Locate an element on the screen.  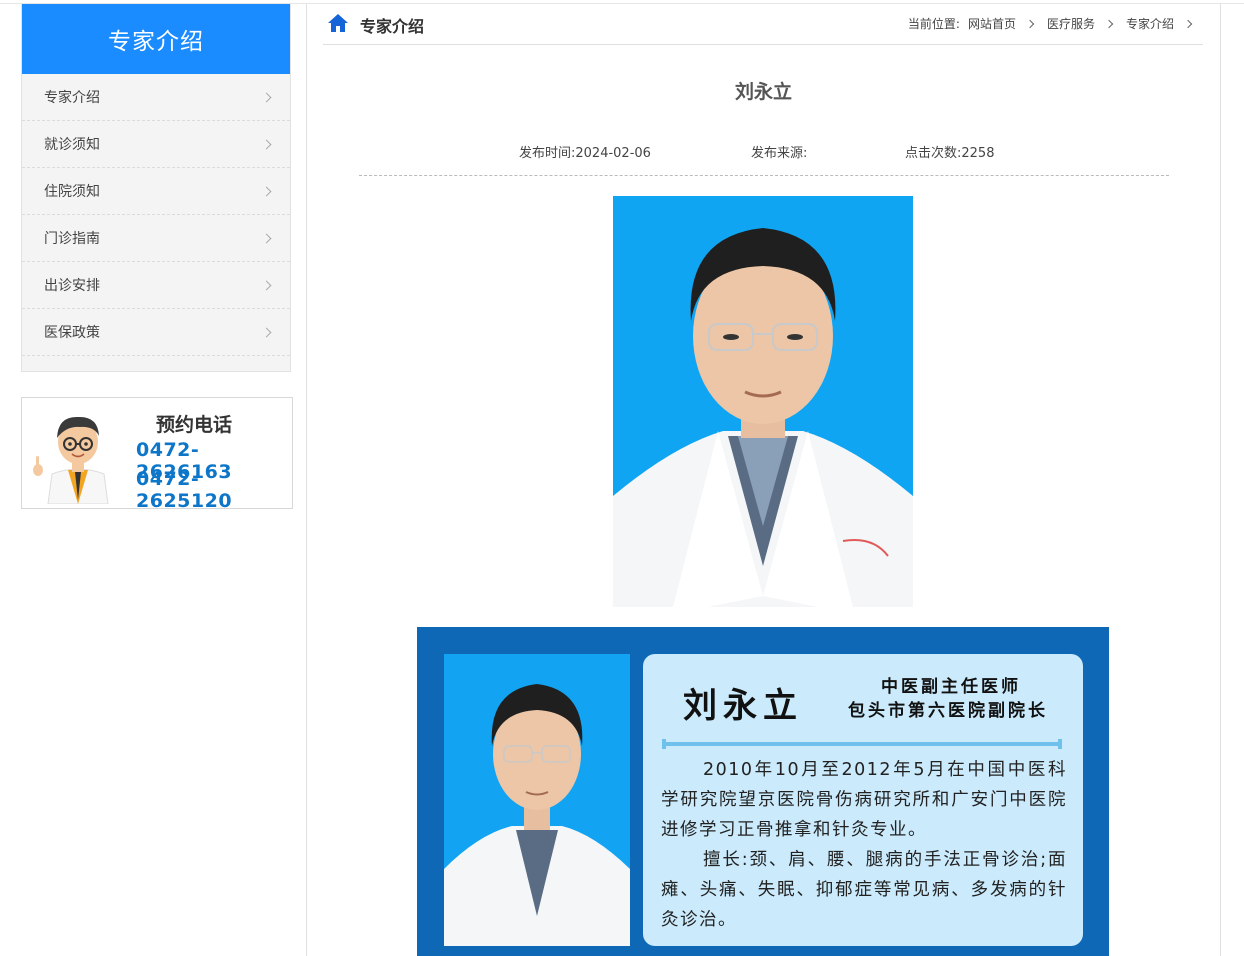
breadcrumb-item-experts: 专家介绍 is located at coordinates (1150, 23).